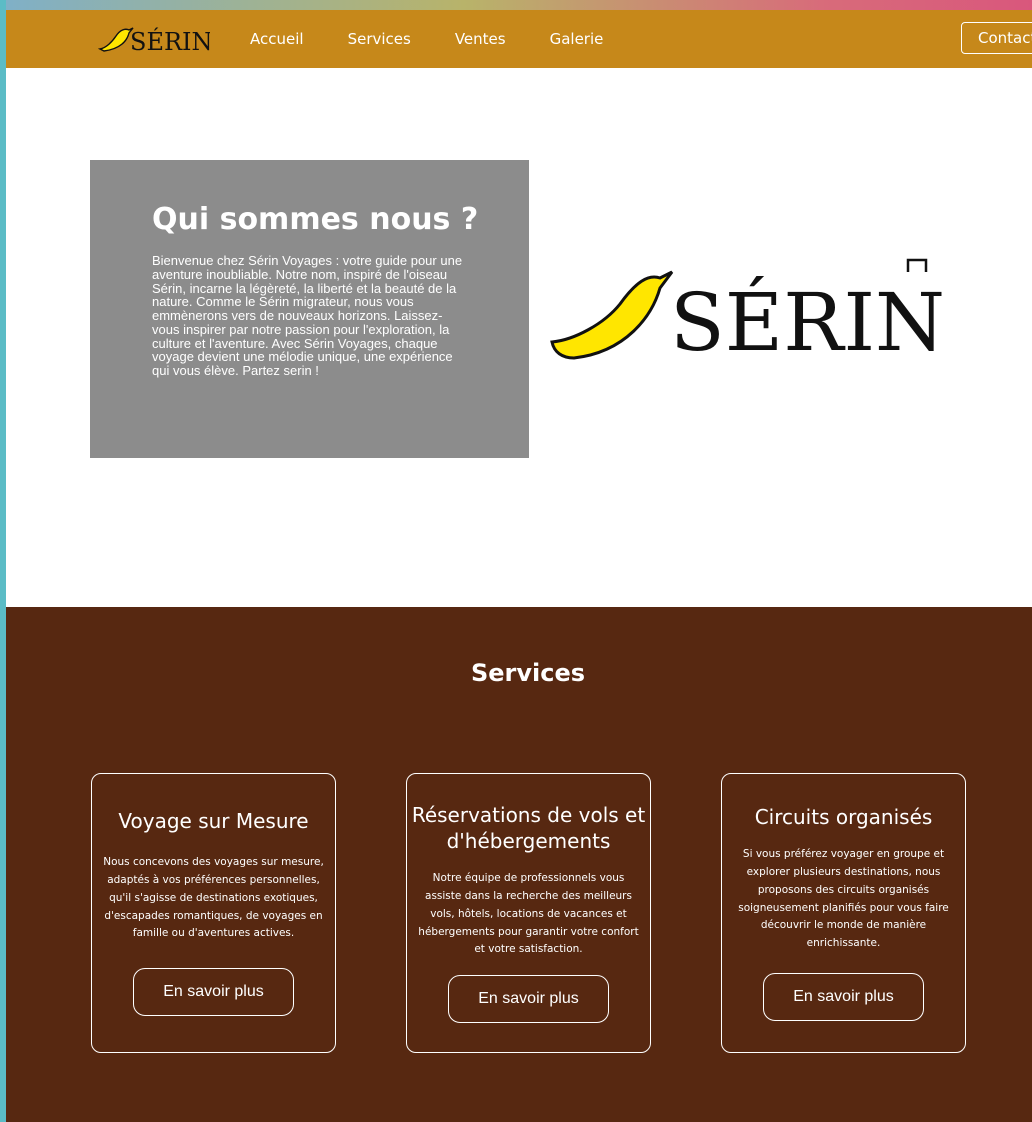 This screenshot has height=1122, width=1032. What do you see at coordinates (807, 319) in the screenshot?
I see `hero-wordmark: SÉRIN` at bounding box center [807, 319].